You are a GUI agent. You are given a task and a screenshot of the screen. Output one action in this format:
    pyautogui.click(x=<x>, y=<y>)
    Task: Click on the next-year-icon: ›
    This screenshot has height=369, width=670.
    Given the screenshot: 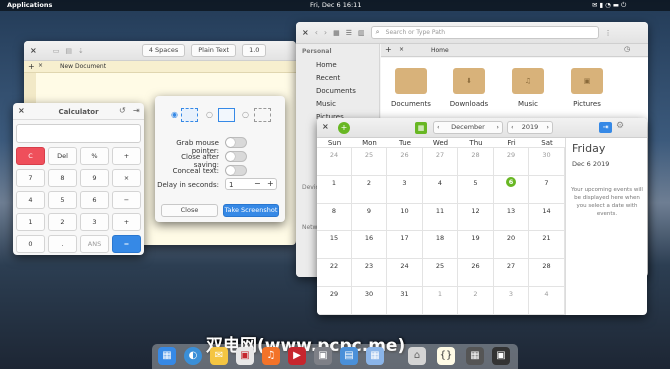 What is the action you would take?
    pyautogui.click(x=547, y=127)
    